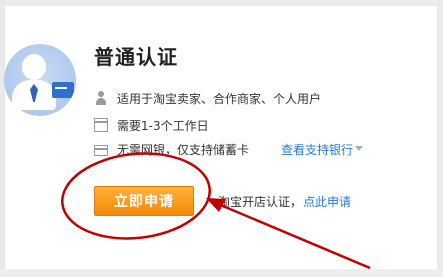  What do you see at coordinates (221, 273) in the screenshot?
I see `window-bottom-edge` at bounding box center [221, 273].